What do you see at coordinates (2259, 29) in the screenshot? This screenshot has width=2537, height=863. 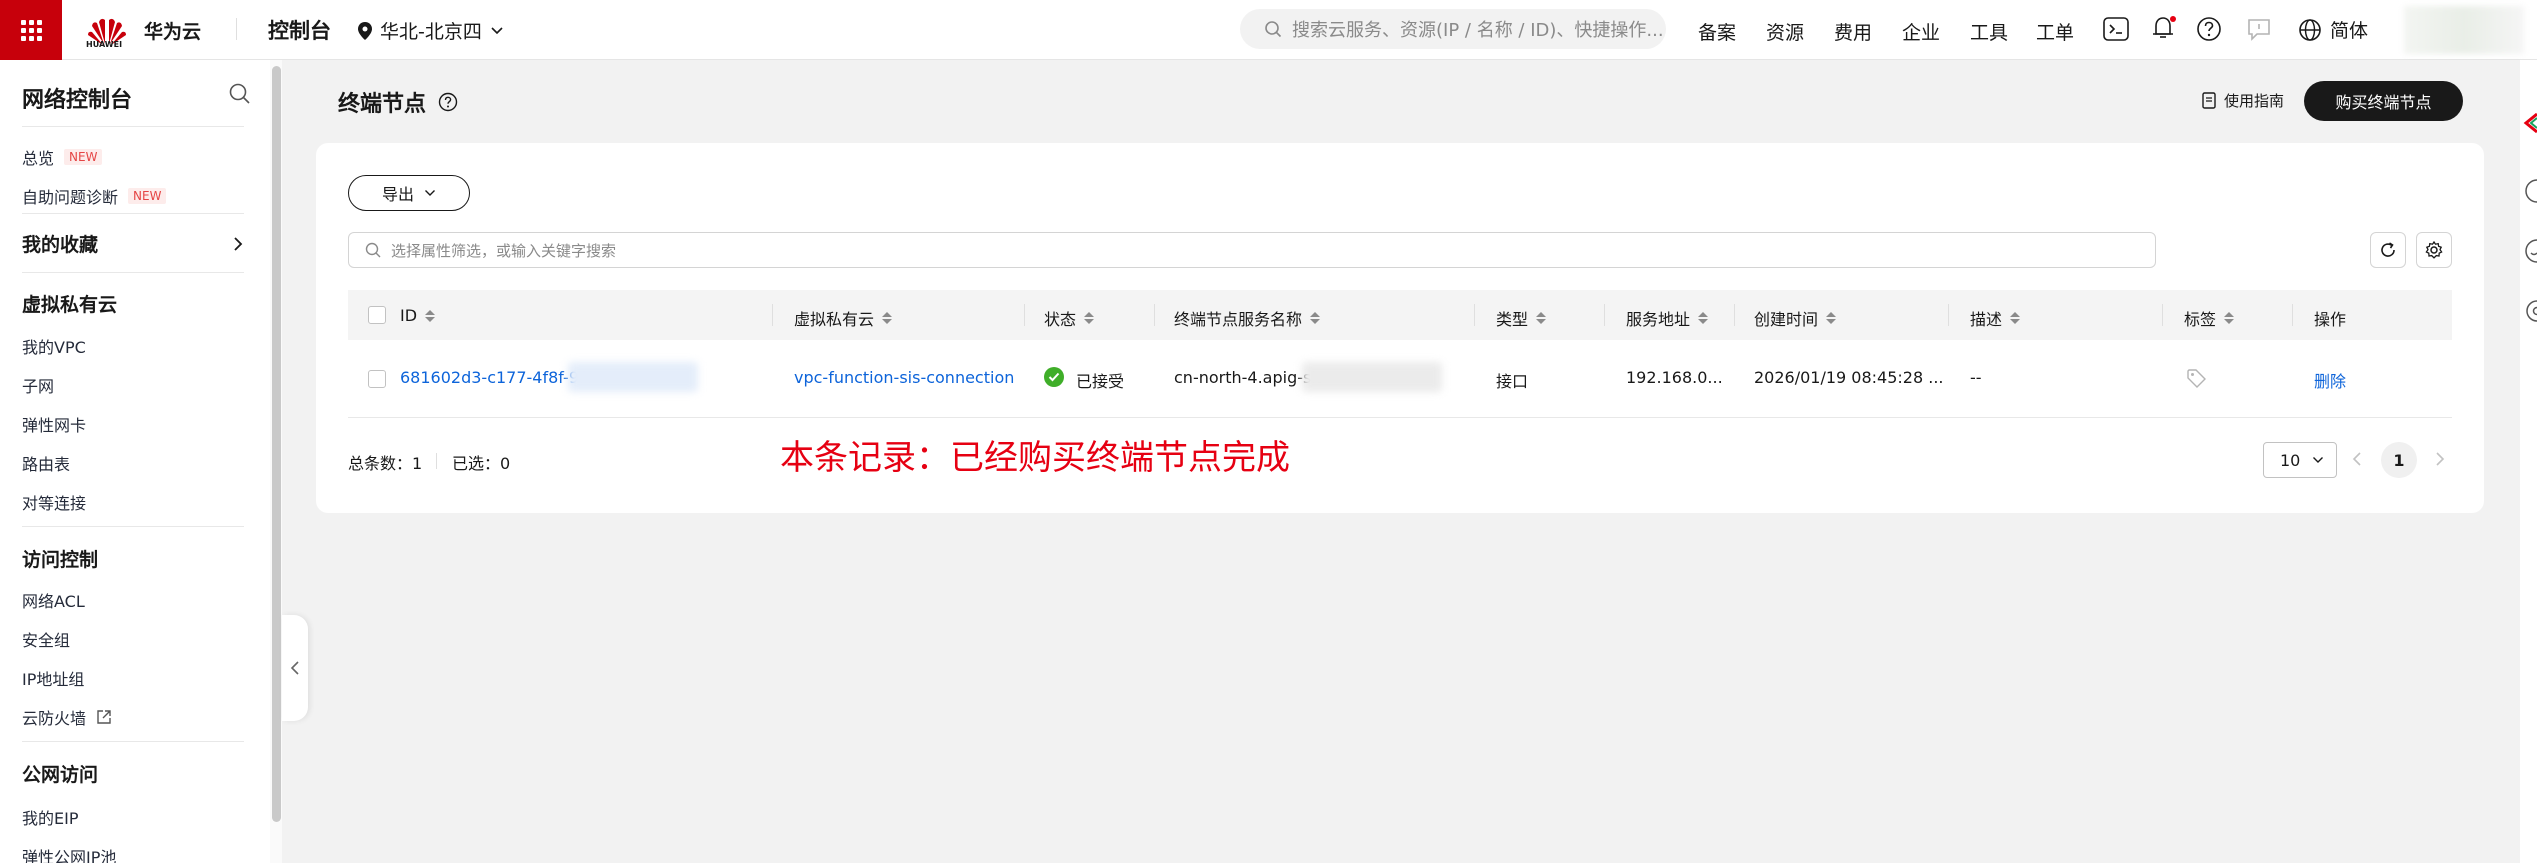 I see `feedback-icon` at bounding box center [2259, 29].